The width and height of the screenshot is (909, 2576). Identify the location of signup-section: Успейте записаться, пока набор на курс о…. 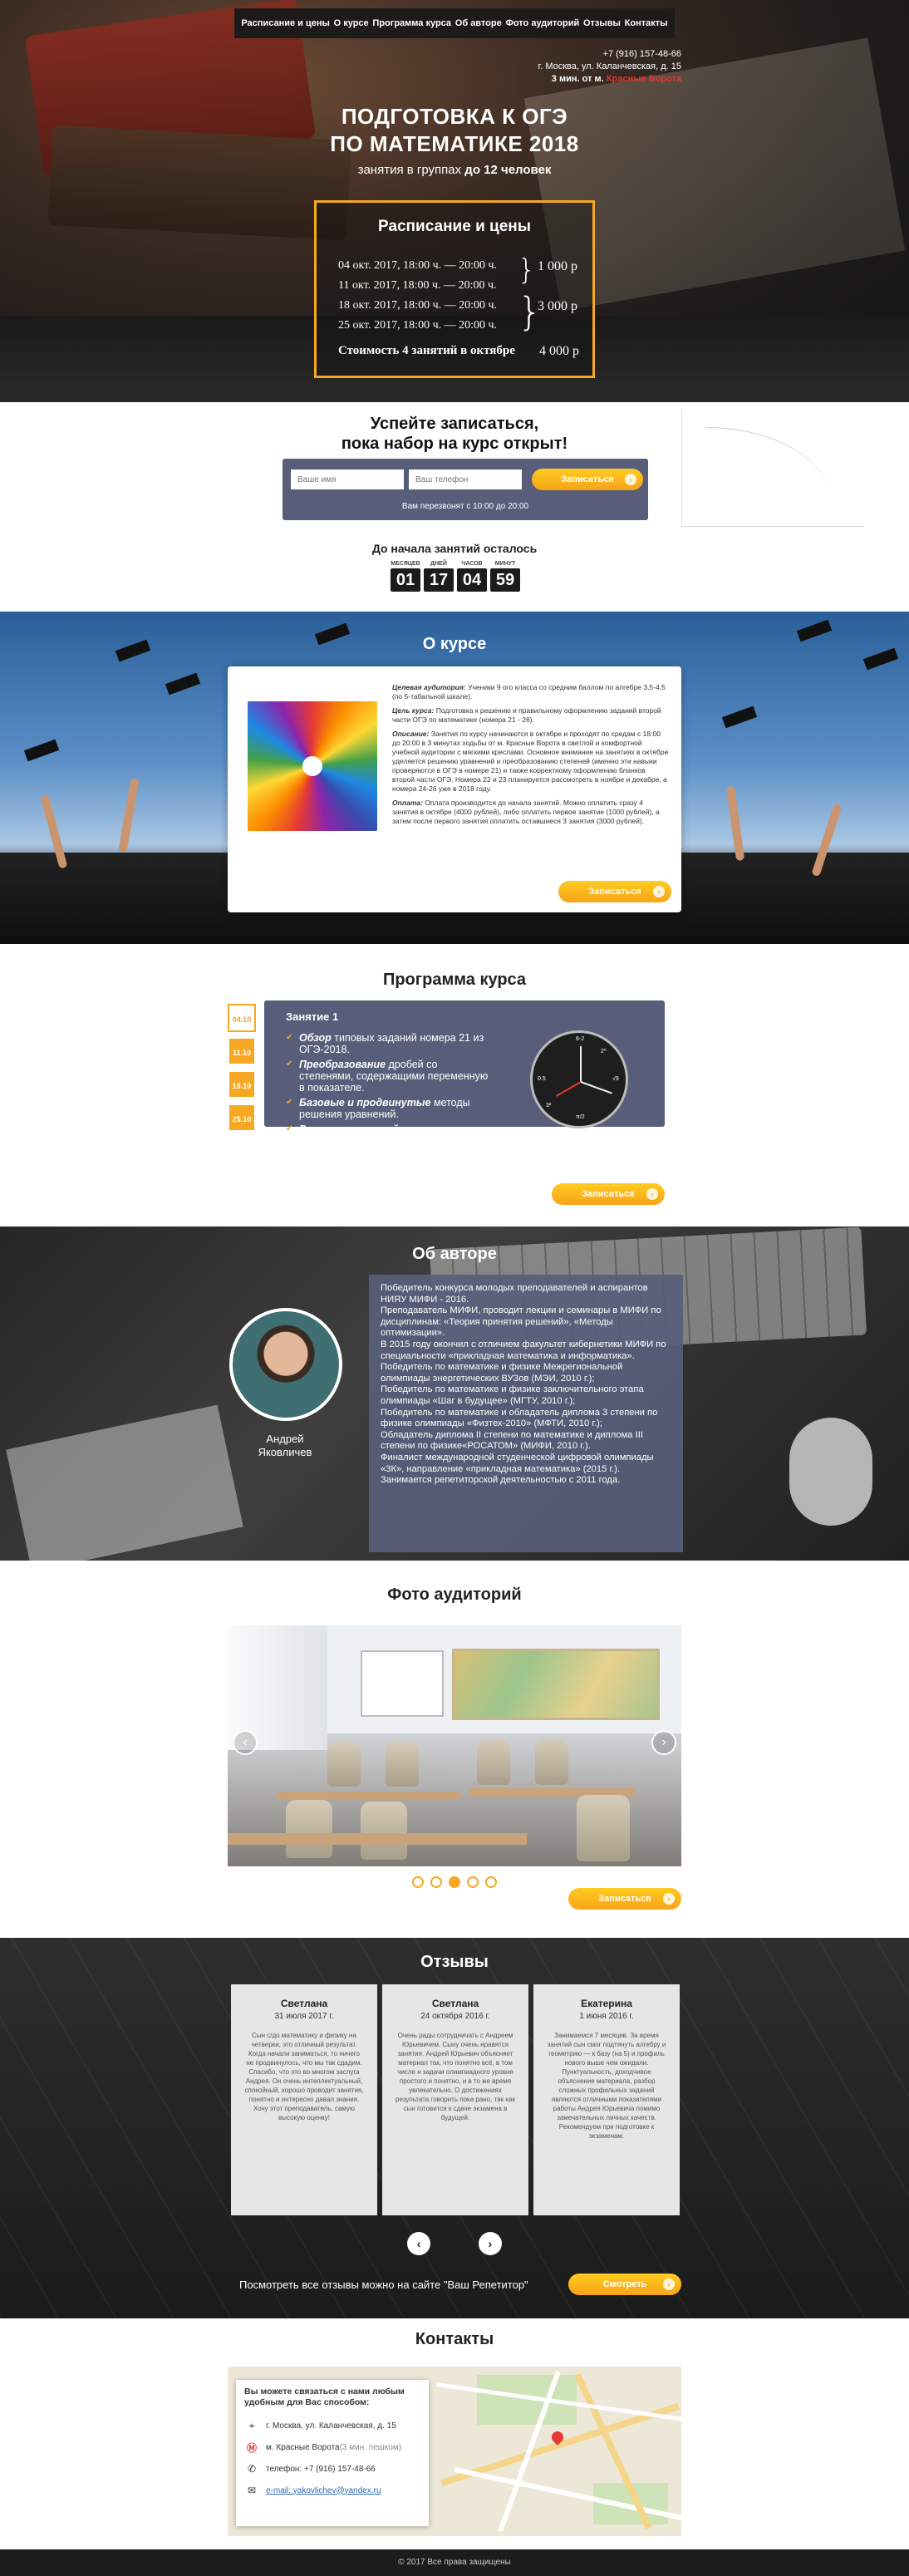
(454, 507).